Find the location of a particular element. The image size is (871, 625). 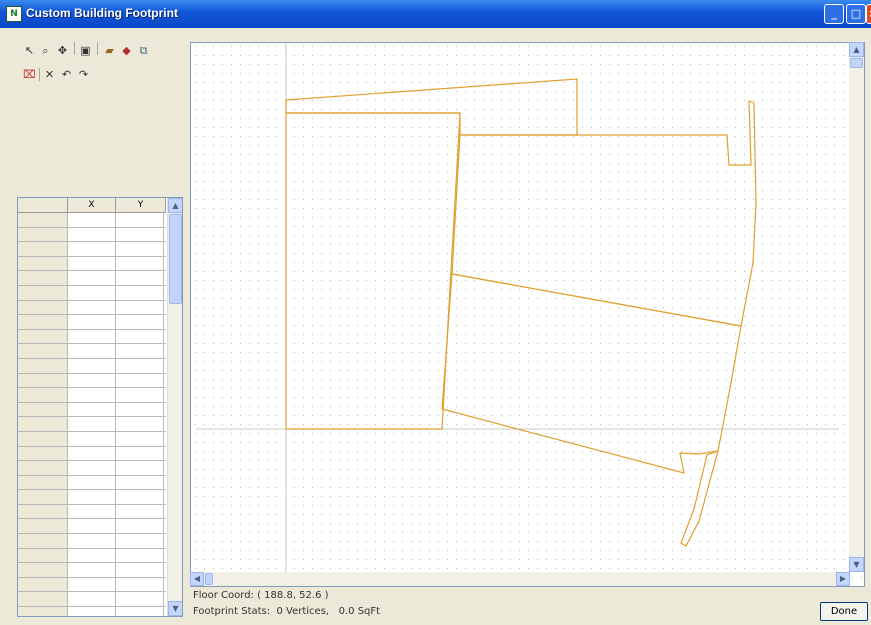

done-button: Done is located at coordinates (844, 611).